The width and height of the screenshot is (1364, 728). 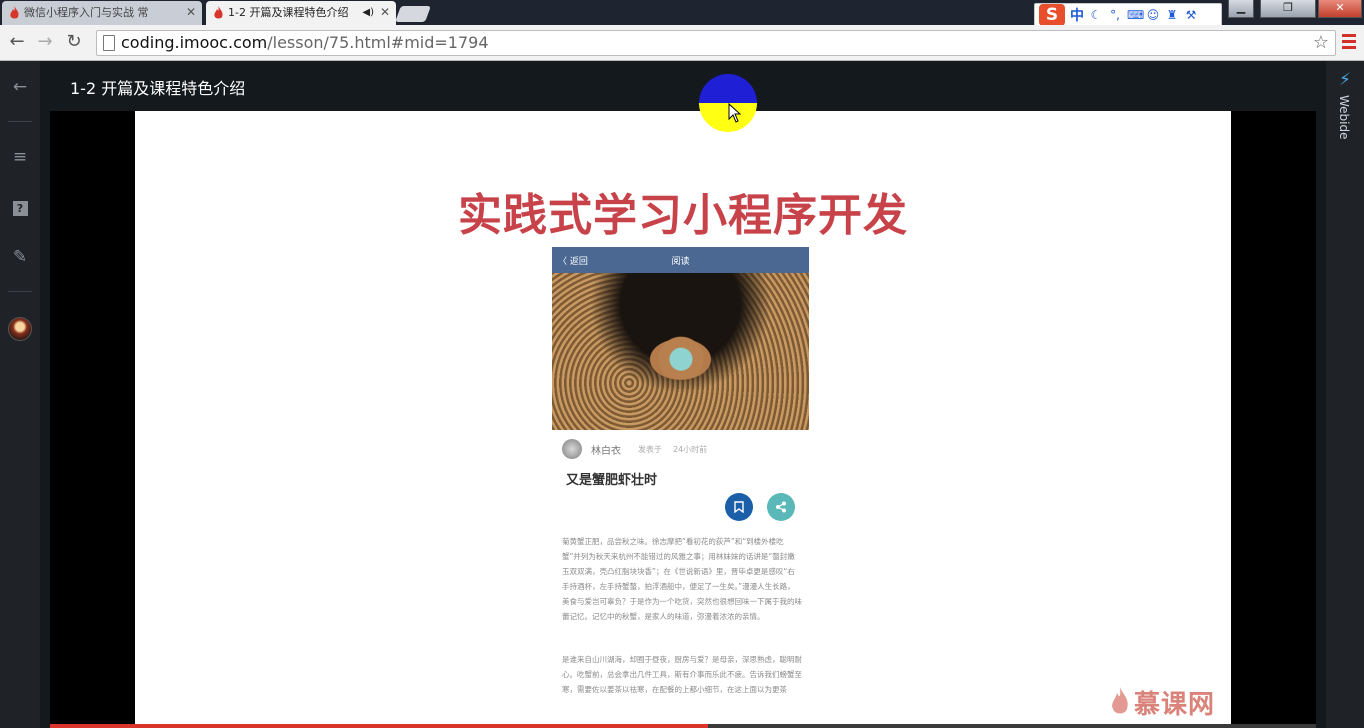 I want to click on crab-image, so click(x=681, y=357).